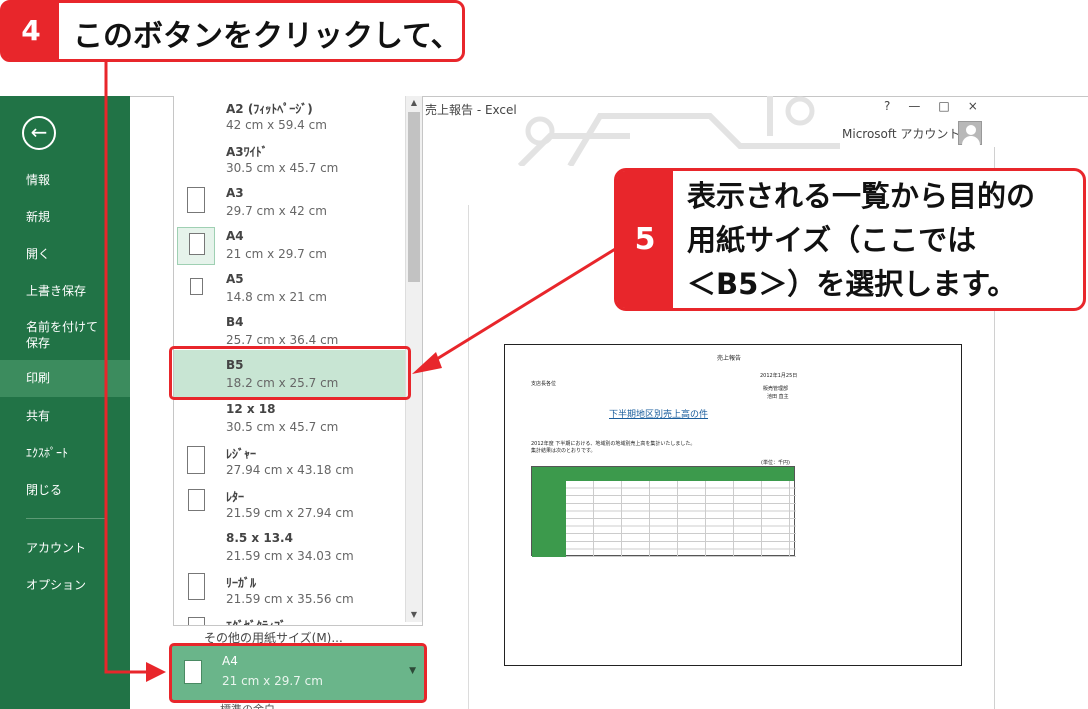  Describe the element at coordinates (952, 106) in the screenshot. I see `maximize-icon: □` at that location.